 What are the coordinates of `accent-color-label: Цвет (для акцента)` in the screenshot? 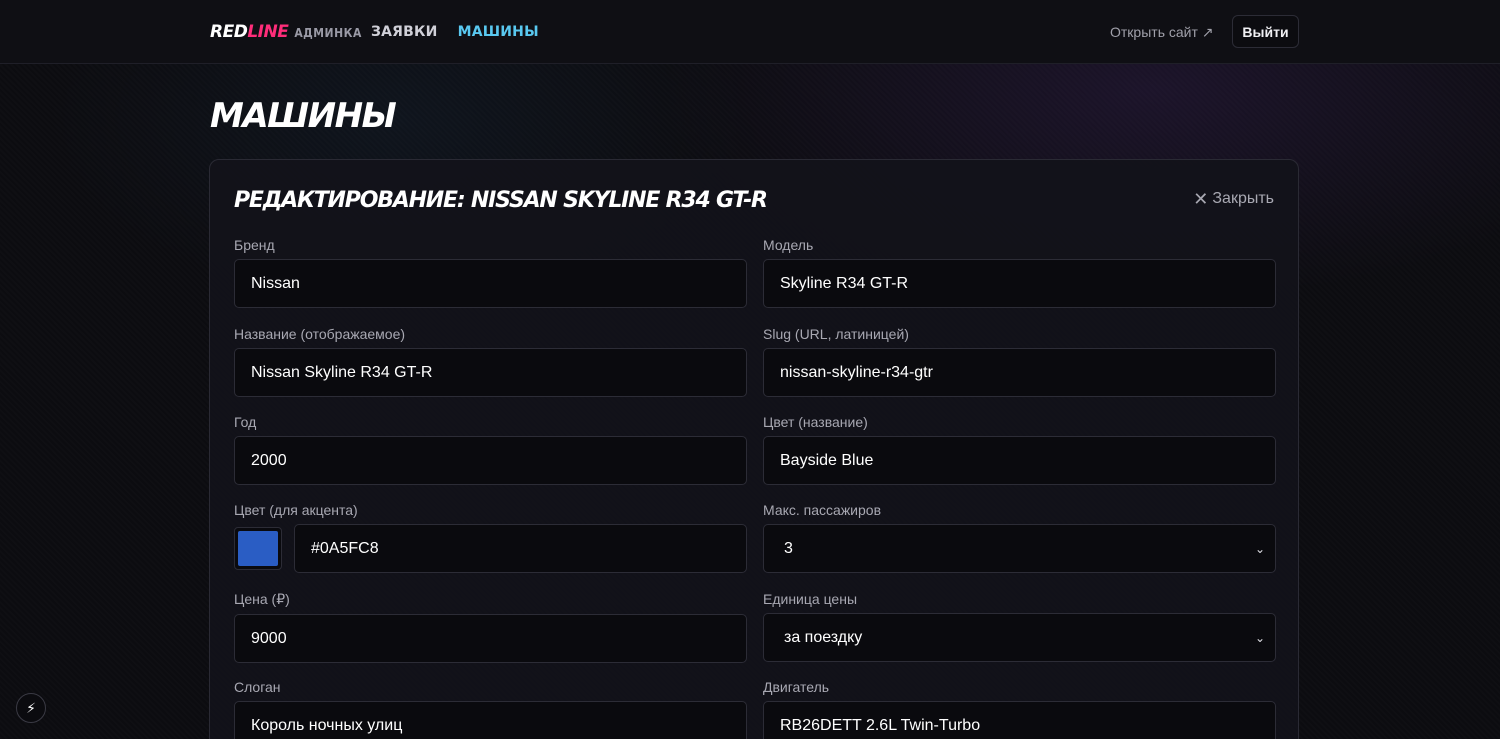 It's located at (296, 510).